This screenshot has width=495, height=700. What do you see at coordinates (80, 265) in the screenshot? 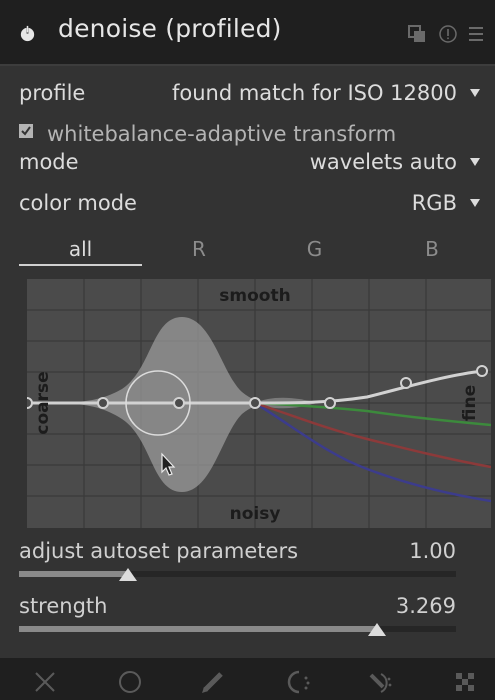
I see `active-tab-indicator` at bounding box center [80, 265].